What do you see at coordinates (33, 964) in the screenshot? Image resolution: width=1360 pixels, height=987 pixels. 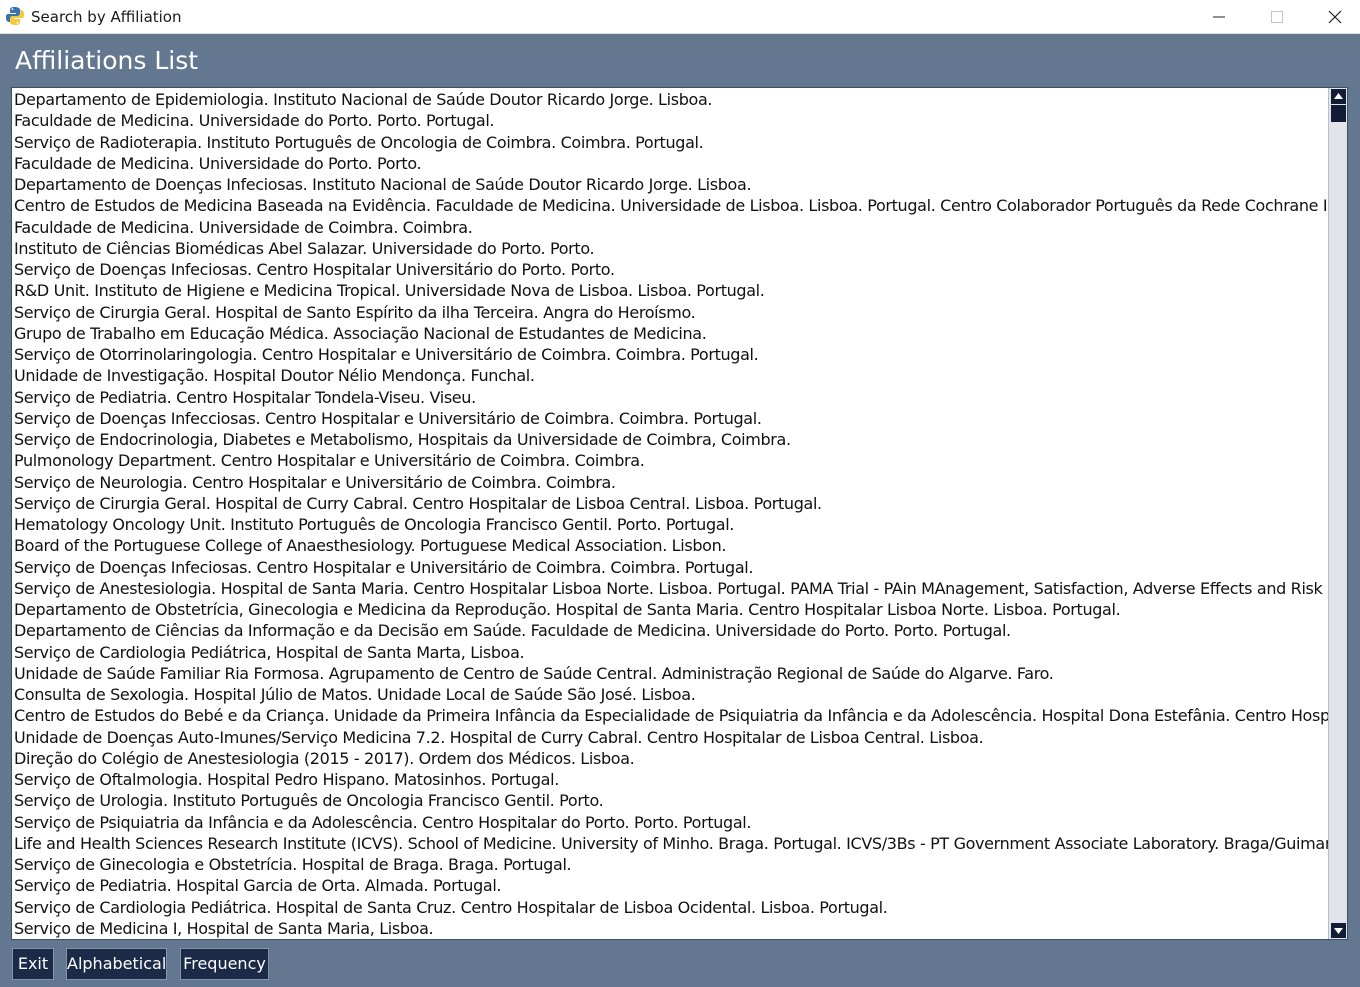 I see `exit-button: Exit` at bounding box center [33, 964].